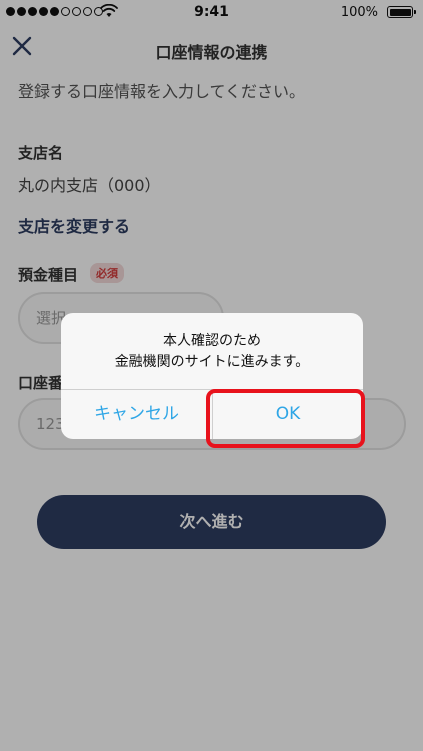 The height and width of the screenshot is (751, 423). What do you see at coordinates (212, 362) in the screenshot?
I see `dialog-message-line: 金融機関のサイトに進みます。` at bounding box center [212, 362].